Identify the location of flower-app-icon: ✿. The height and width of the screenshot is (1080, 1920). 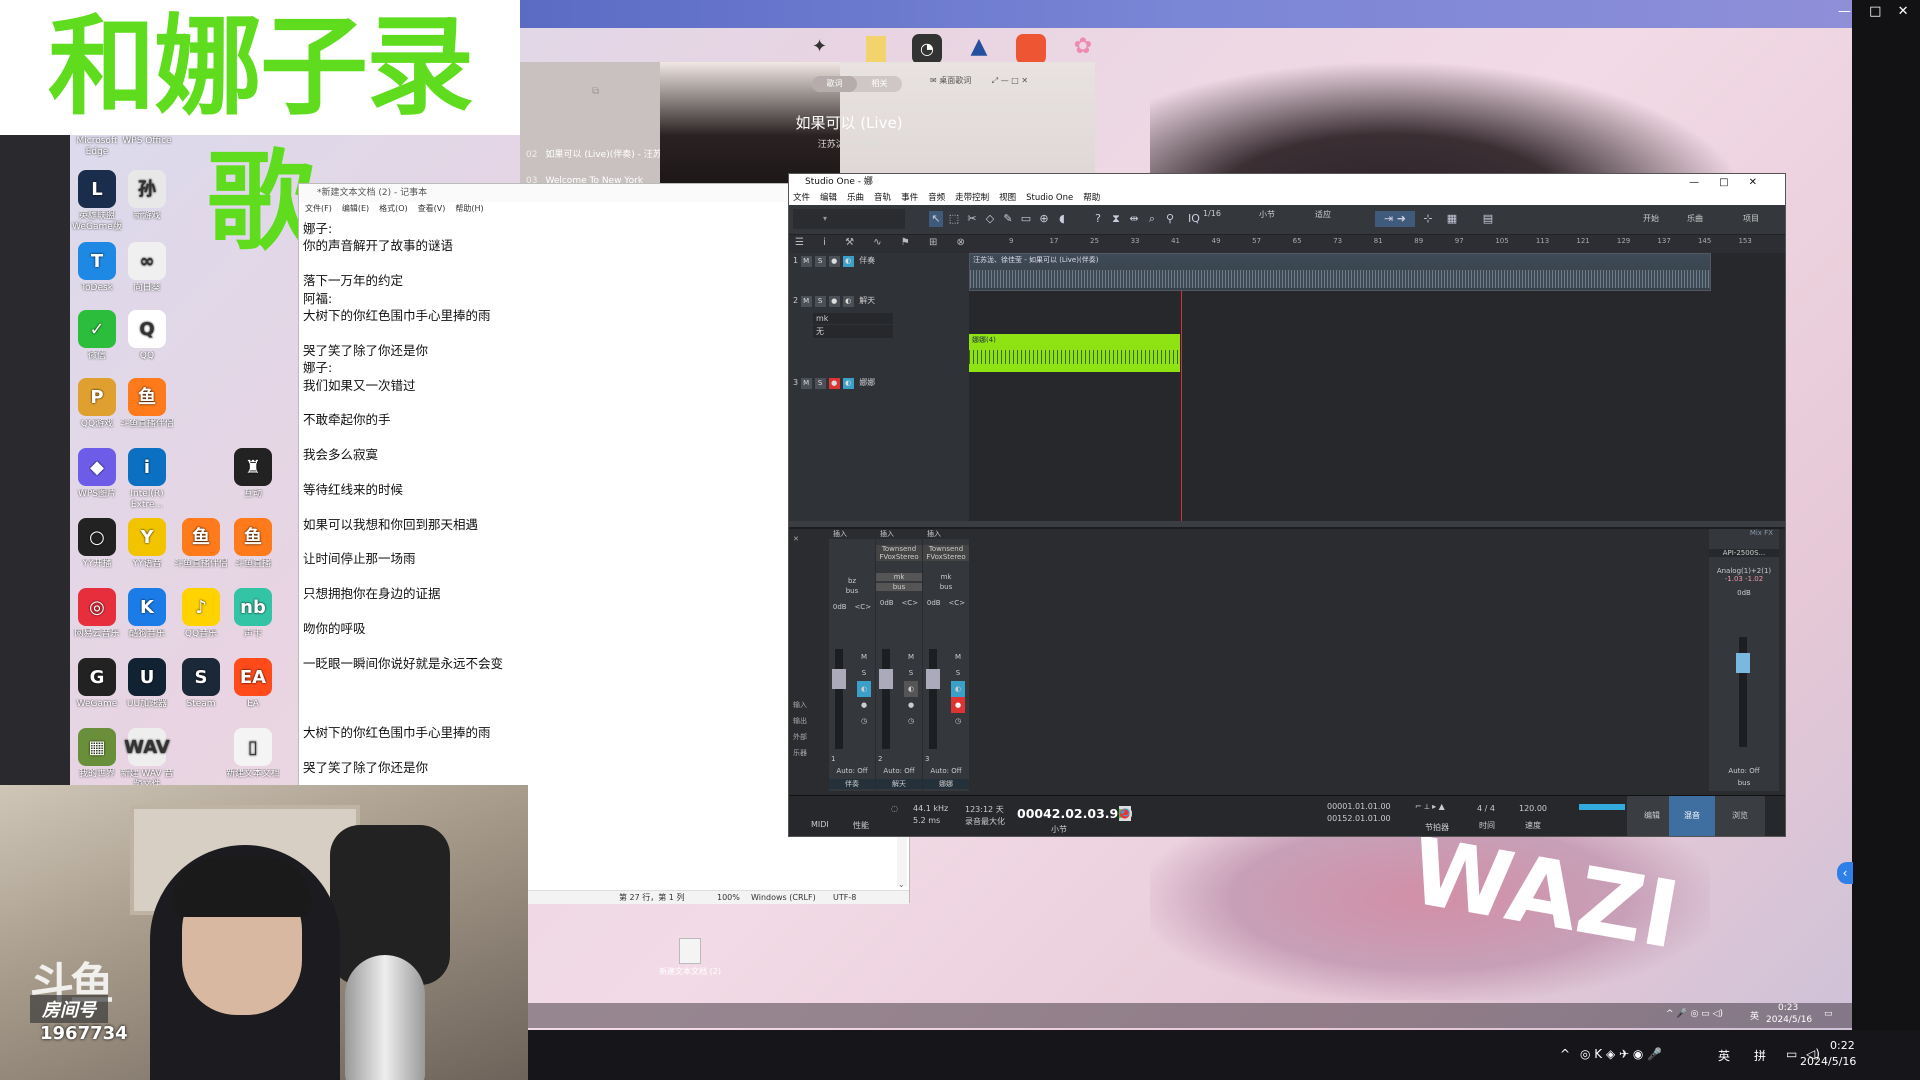
(1083, 49).